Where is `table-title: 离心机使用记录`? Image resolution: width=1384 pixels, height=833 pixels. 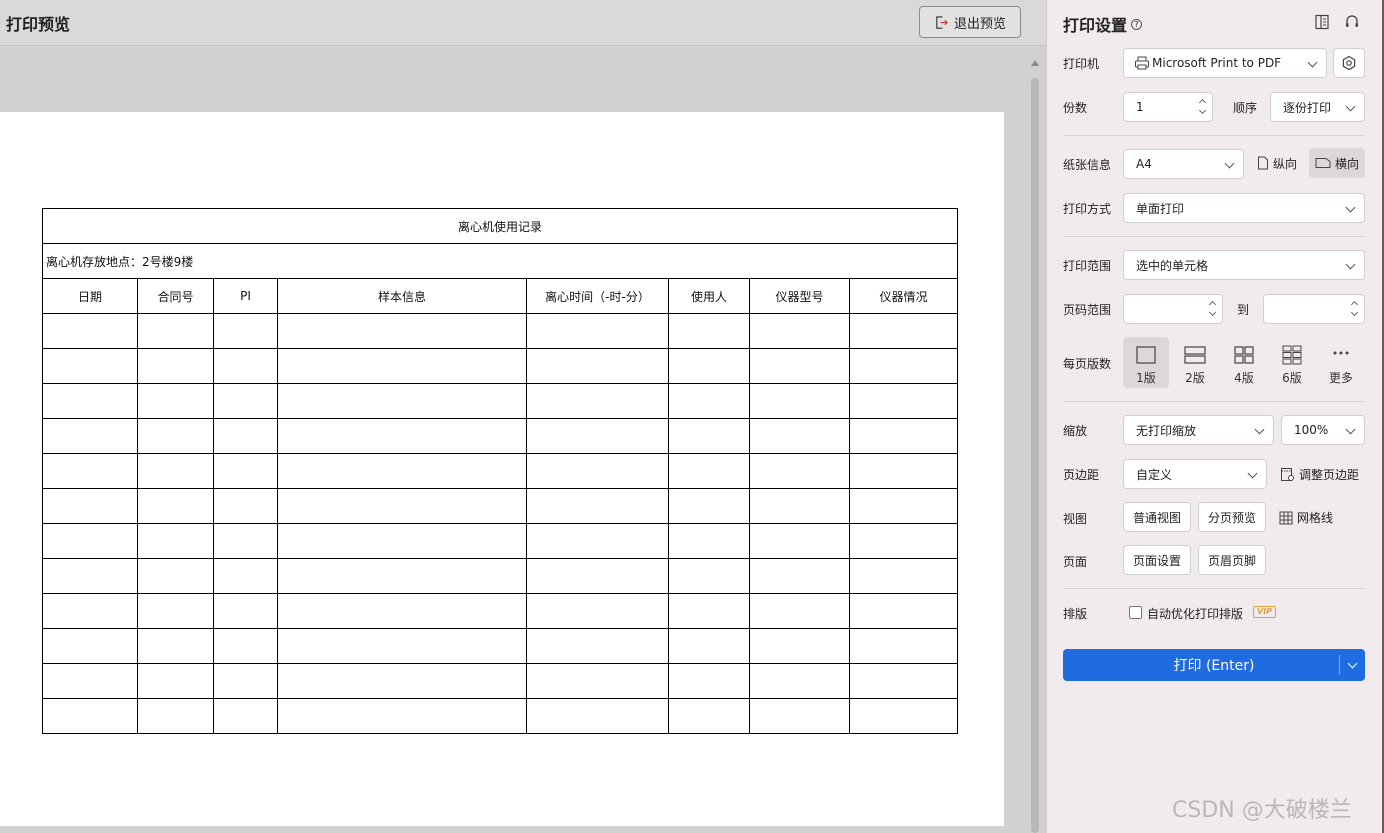 table-title: 离心机使用记录 is located at coordinates (500, 226).